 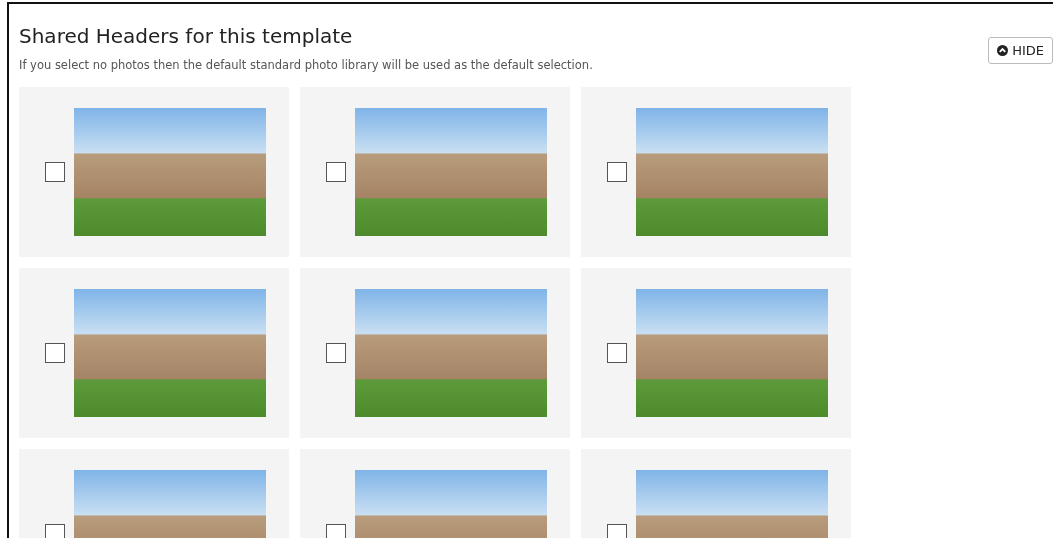 What do you see at coordinates (306, 65) in the screenshot?
I see `panel-description: If you select no photos then the default standard photo library will be used as the default selection.` at bounding box center [306, 65].